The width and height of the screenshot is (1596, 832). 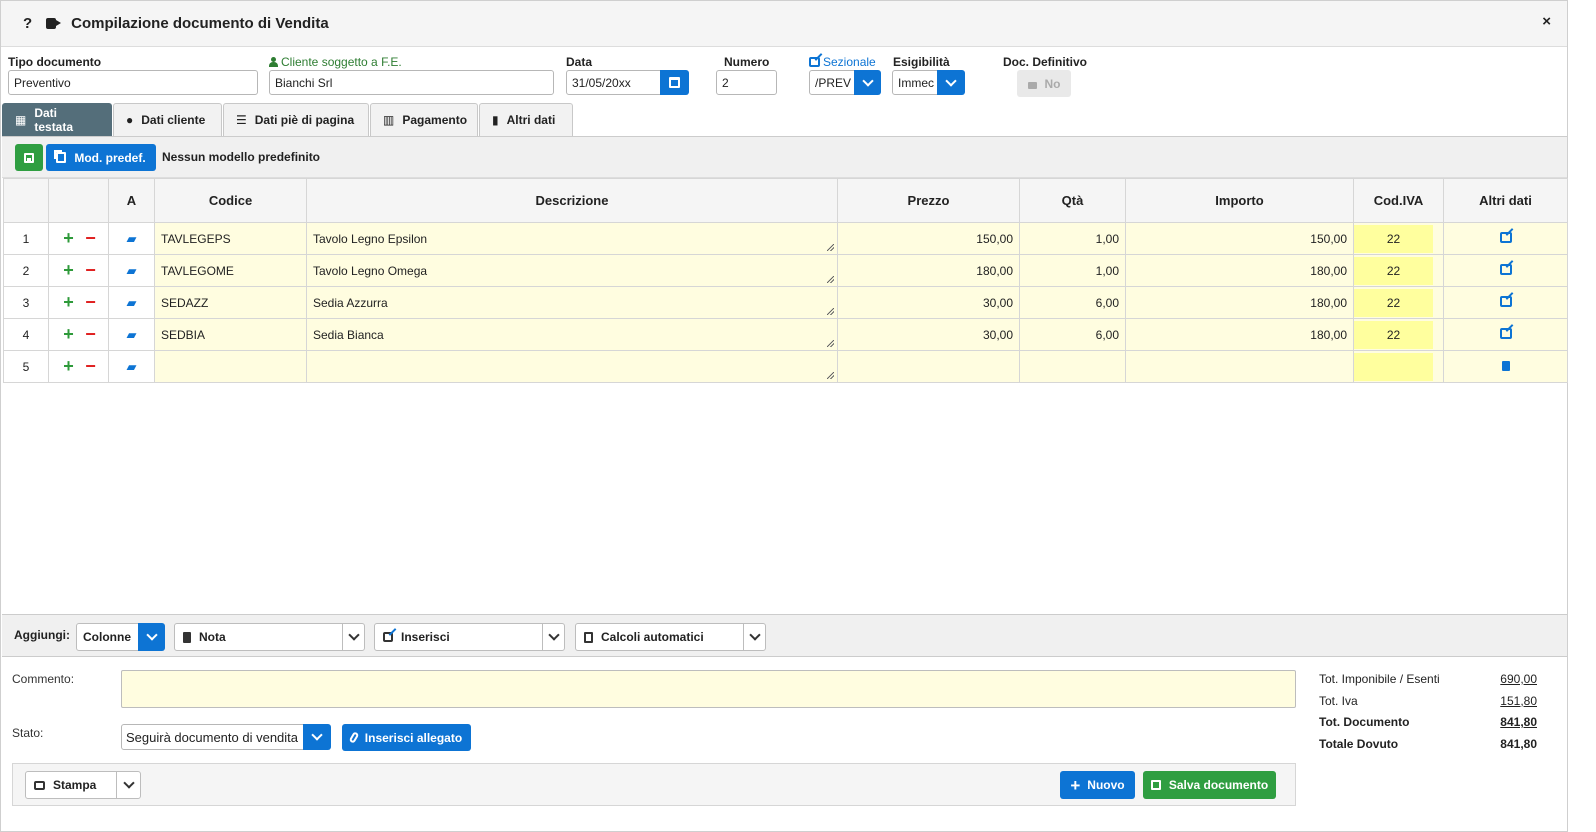 I want to click on file-icon, so click(x=1505, y=365).